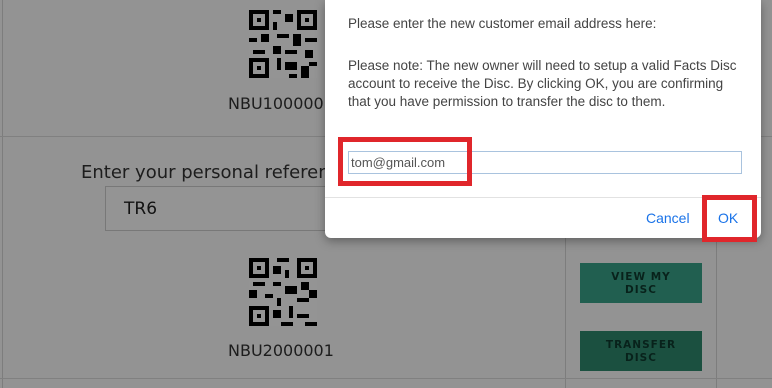  What do you see at coordinates (543, 197) in the screenshot?
I see `dialog-separator` at bounding box center [543, 197].